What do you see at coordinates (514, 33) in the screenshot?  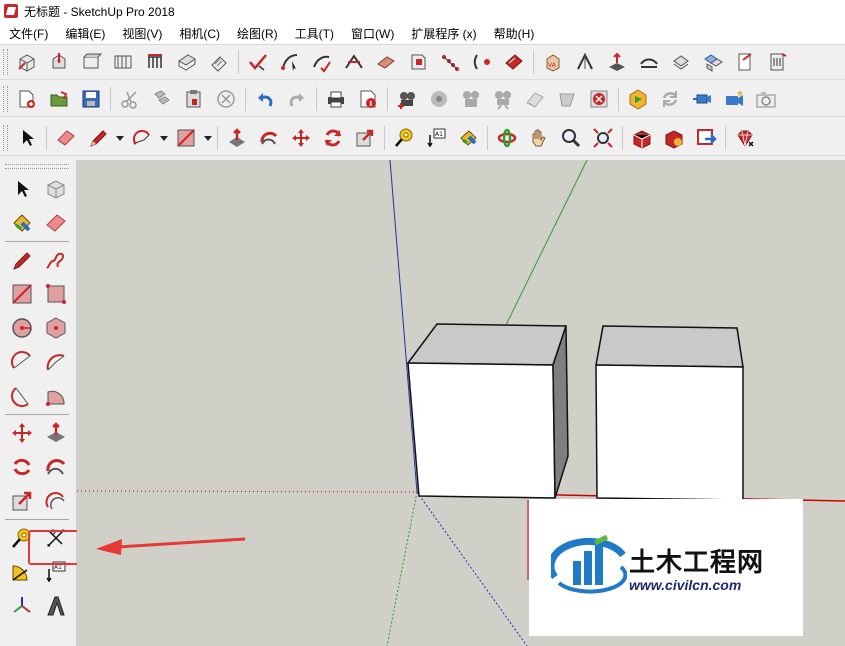 I see `menu-help: 帮助(H)` at bounding box center [514, 33].